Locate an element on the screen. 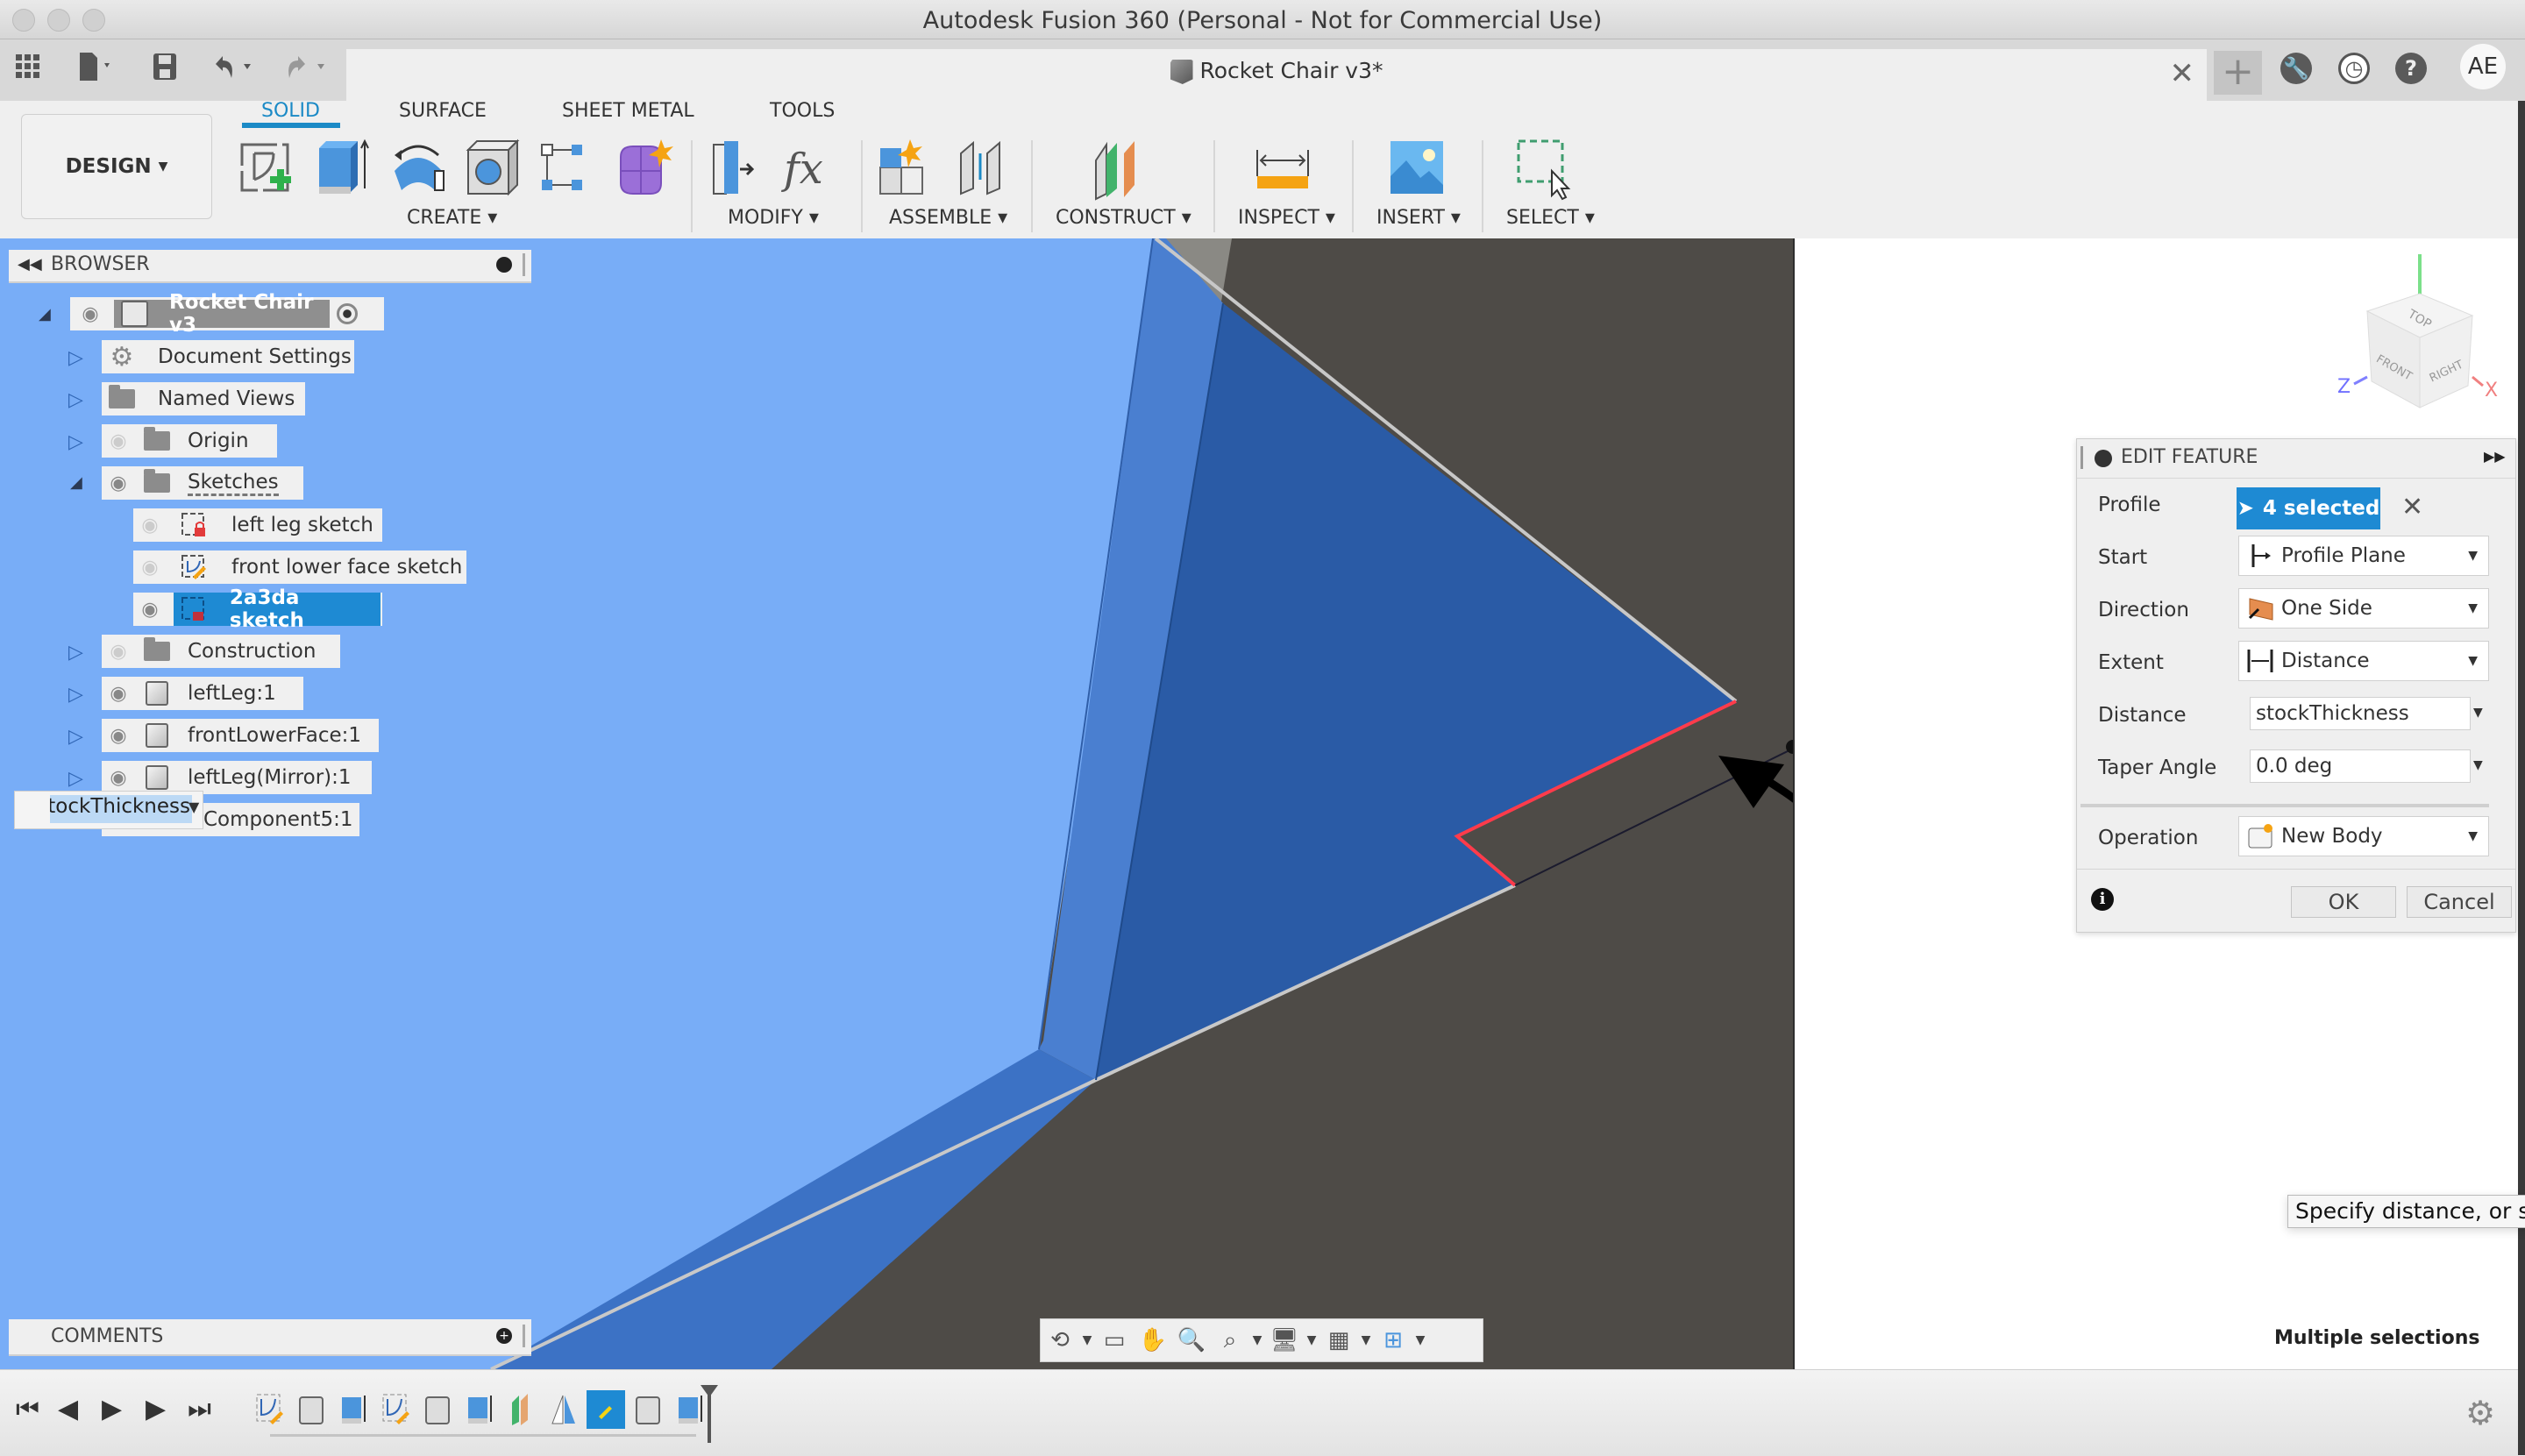  create-menu: CREATE ▾ is located at coordinates (452, 218).